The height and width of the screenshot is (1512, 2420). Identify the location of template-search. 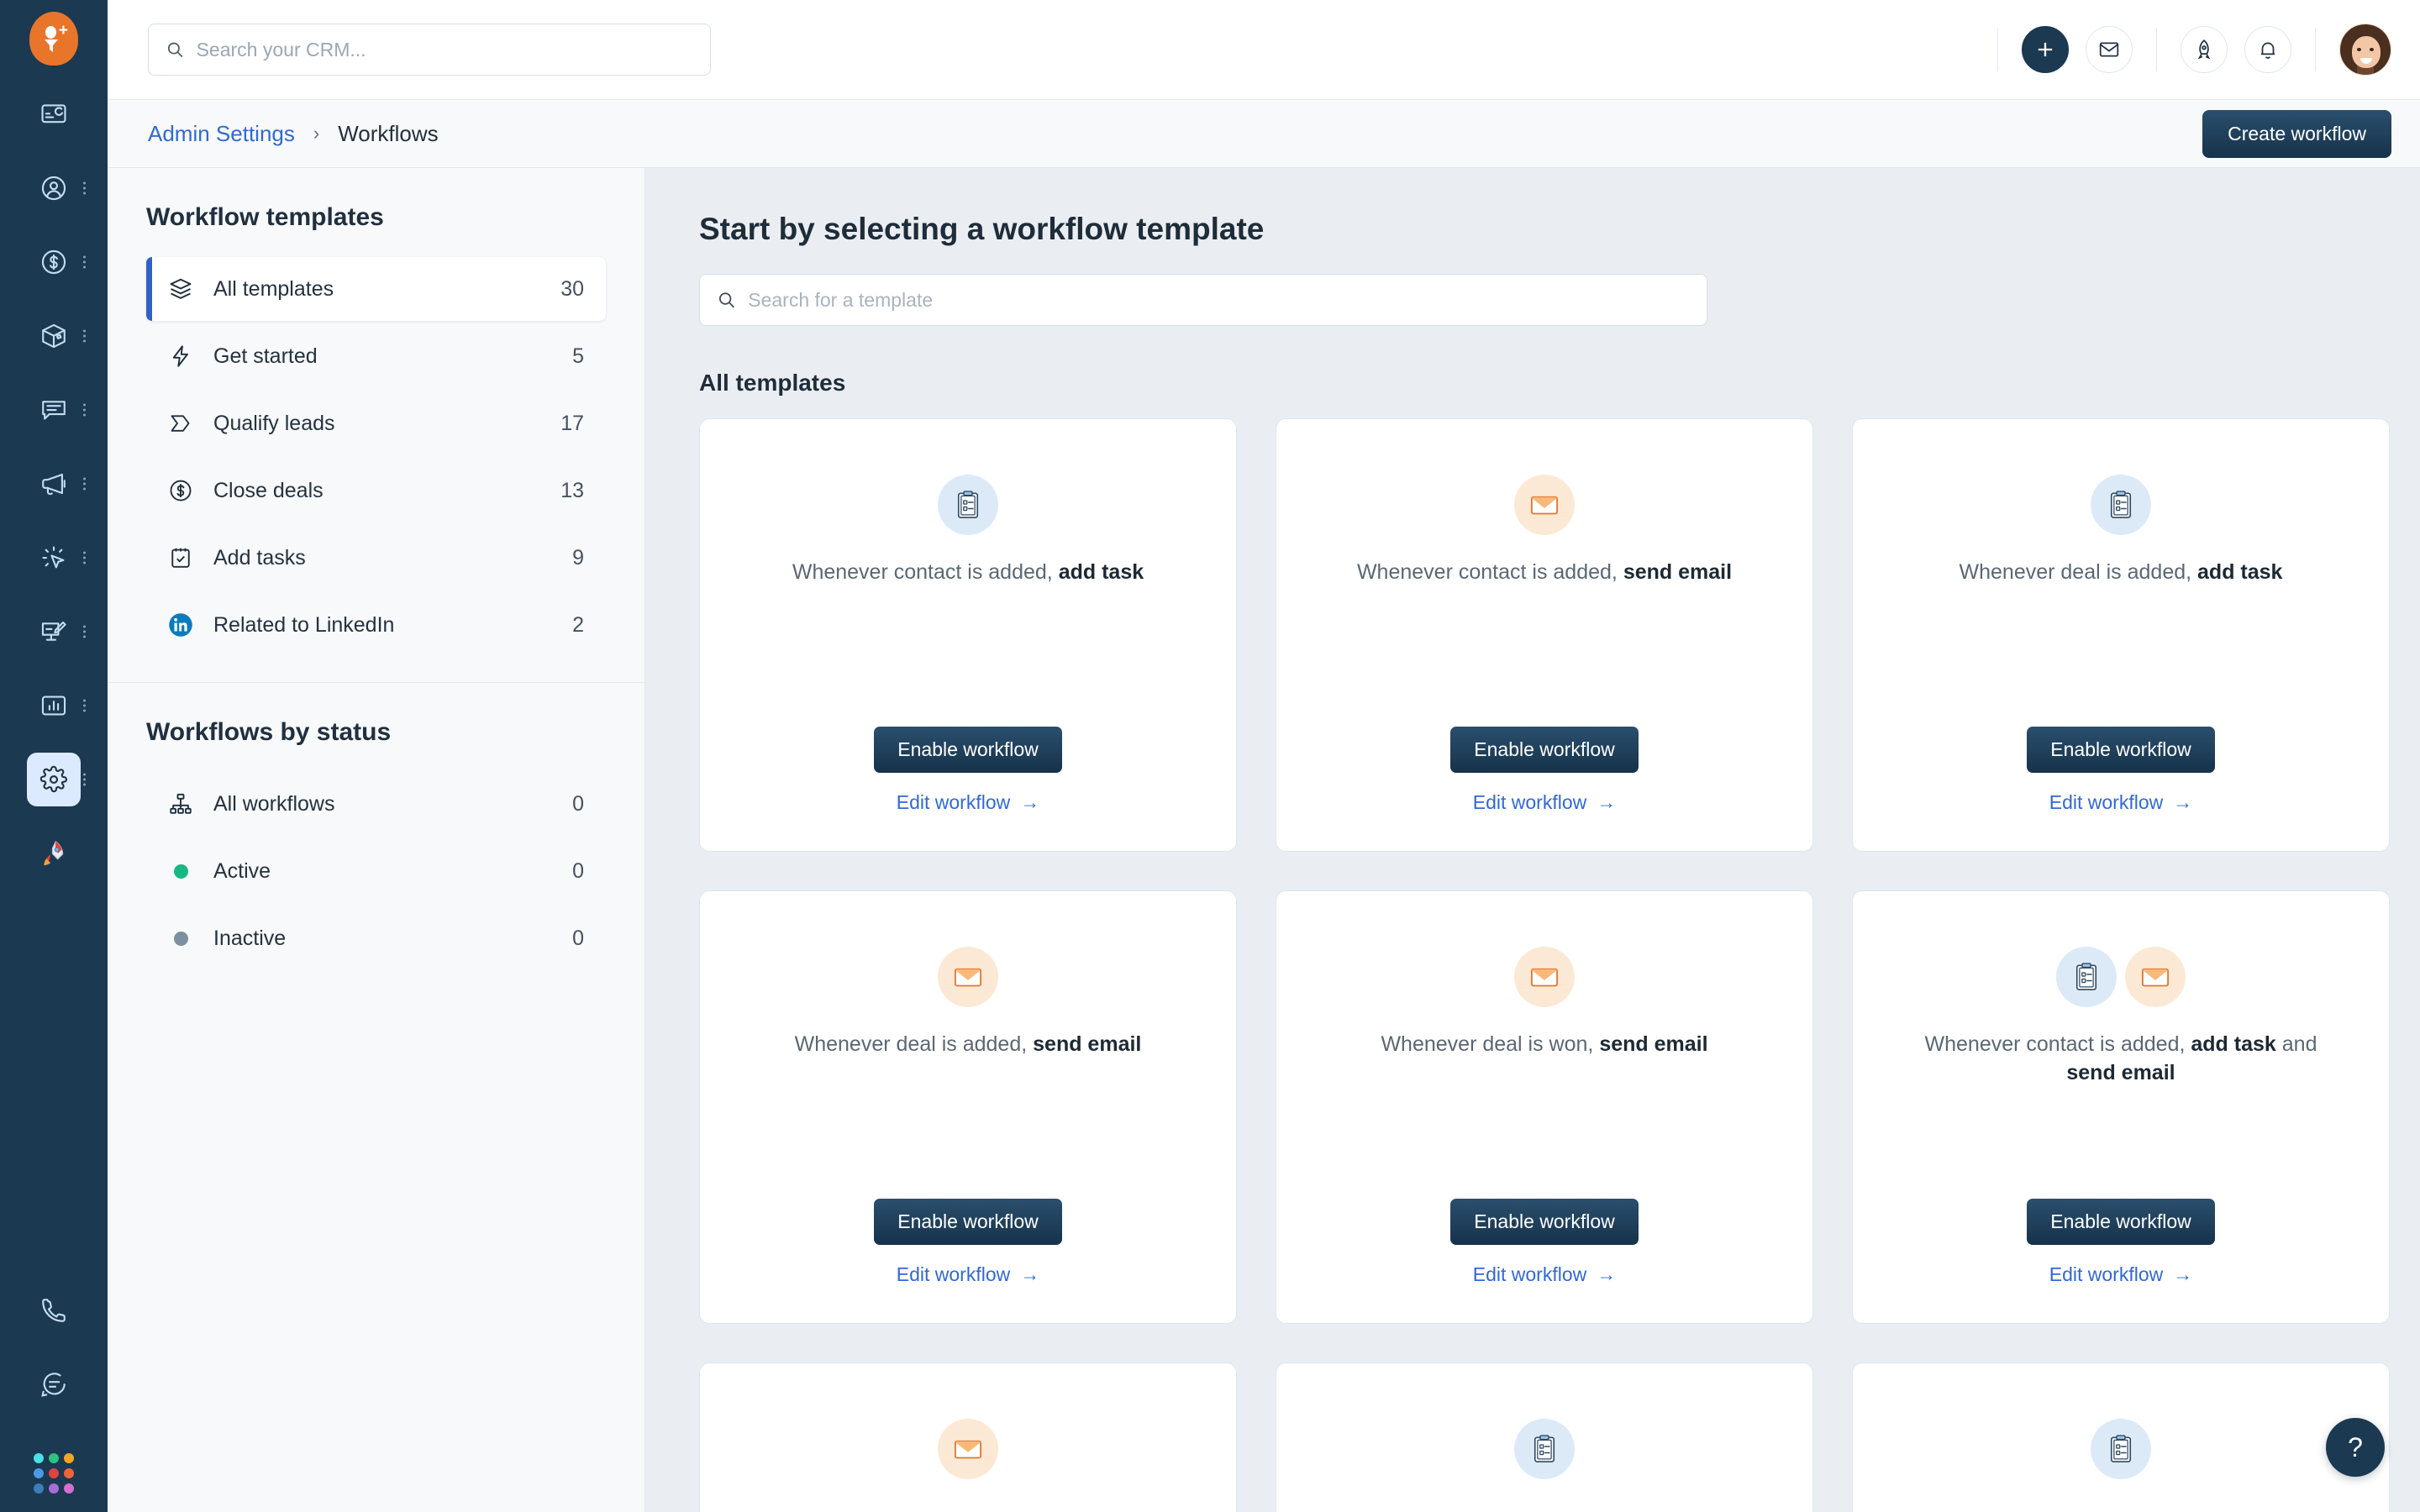
(1203, 300).